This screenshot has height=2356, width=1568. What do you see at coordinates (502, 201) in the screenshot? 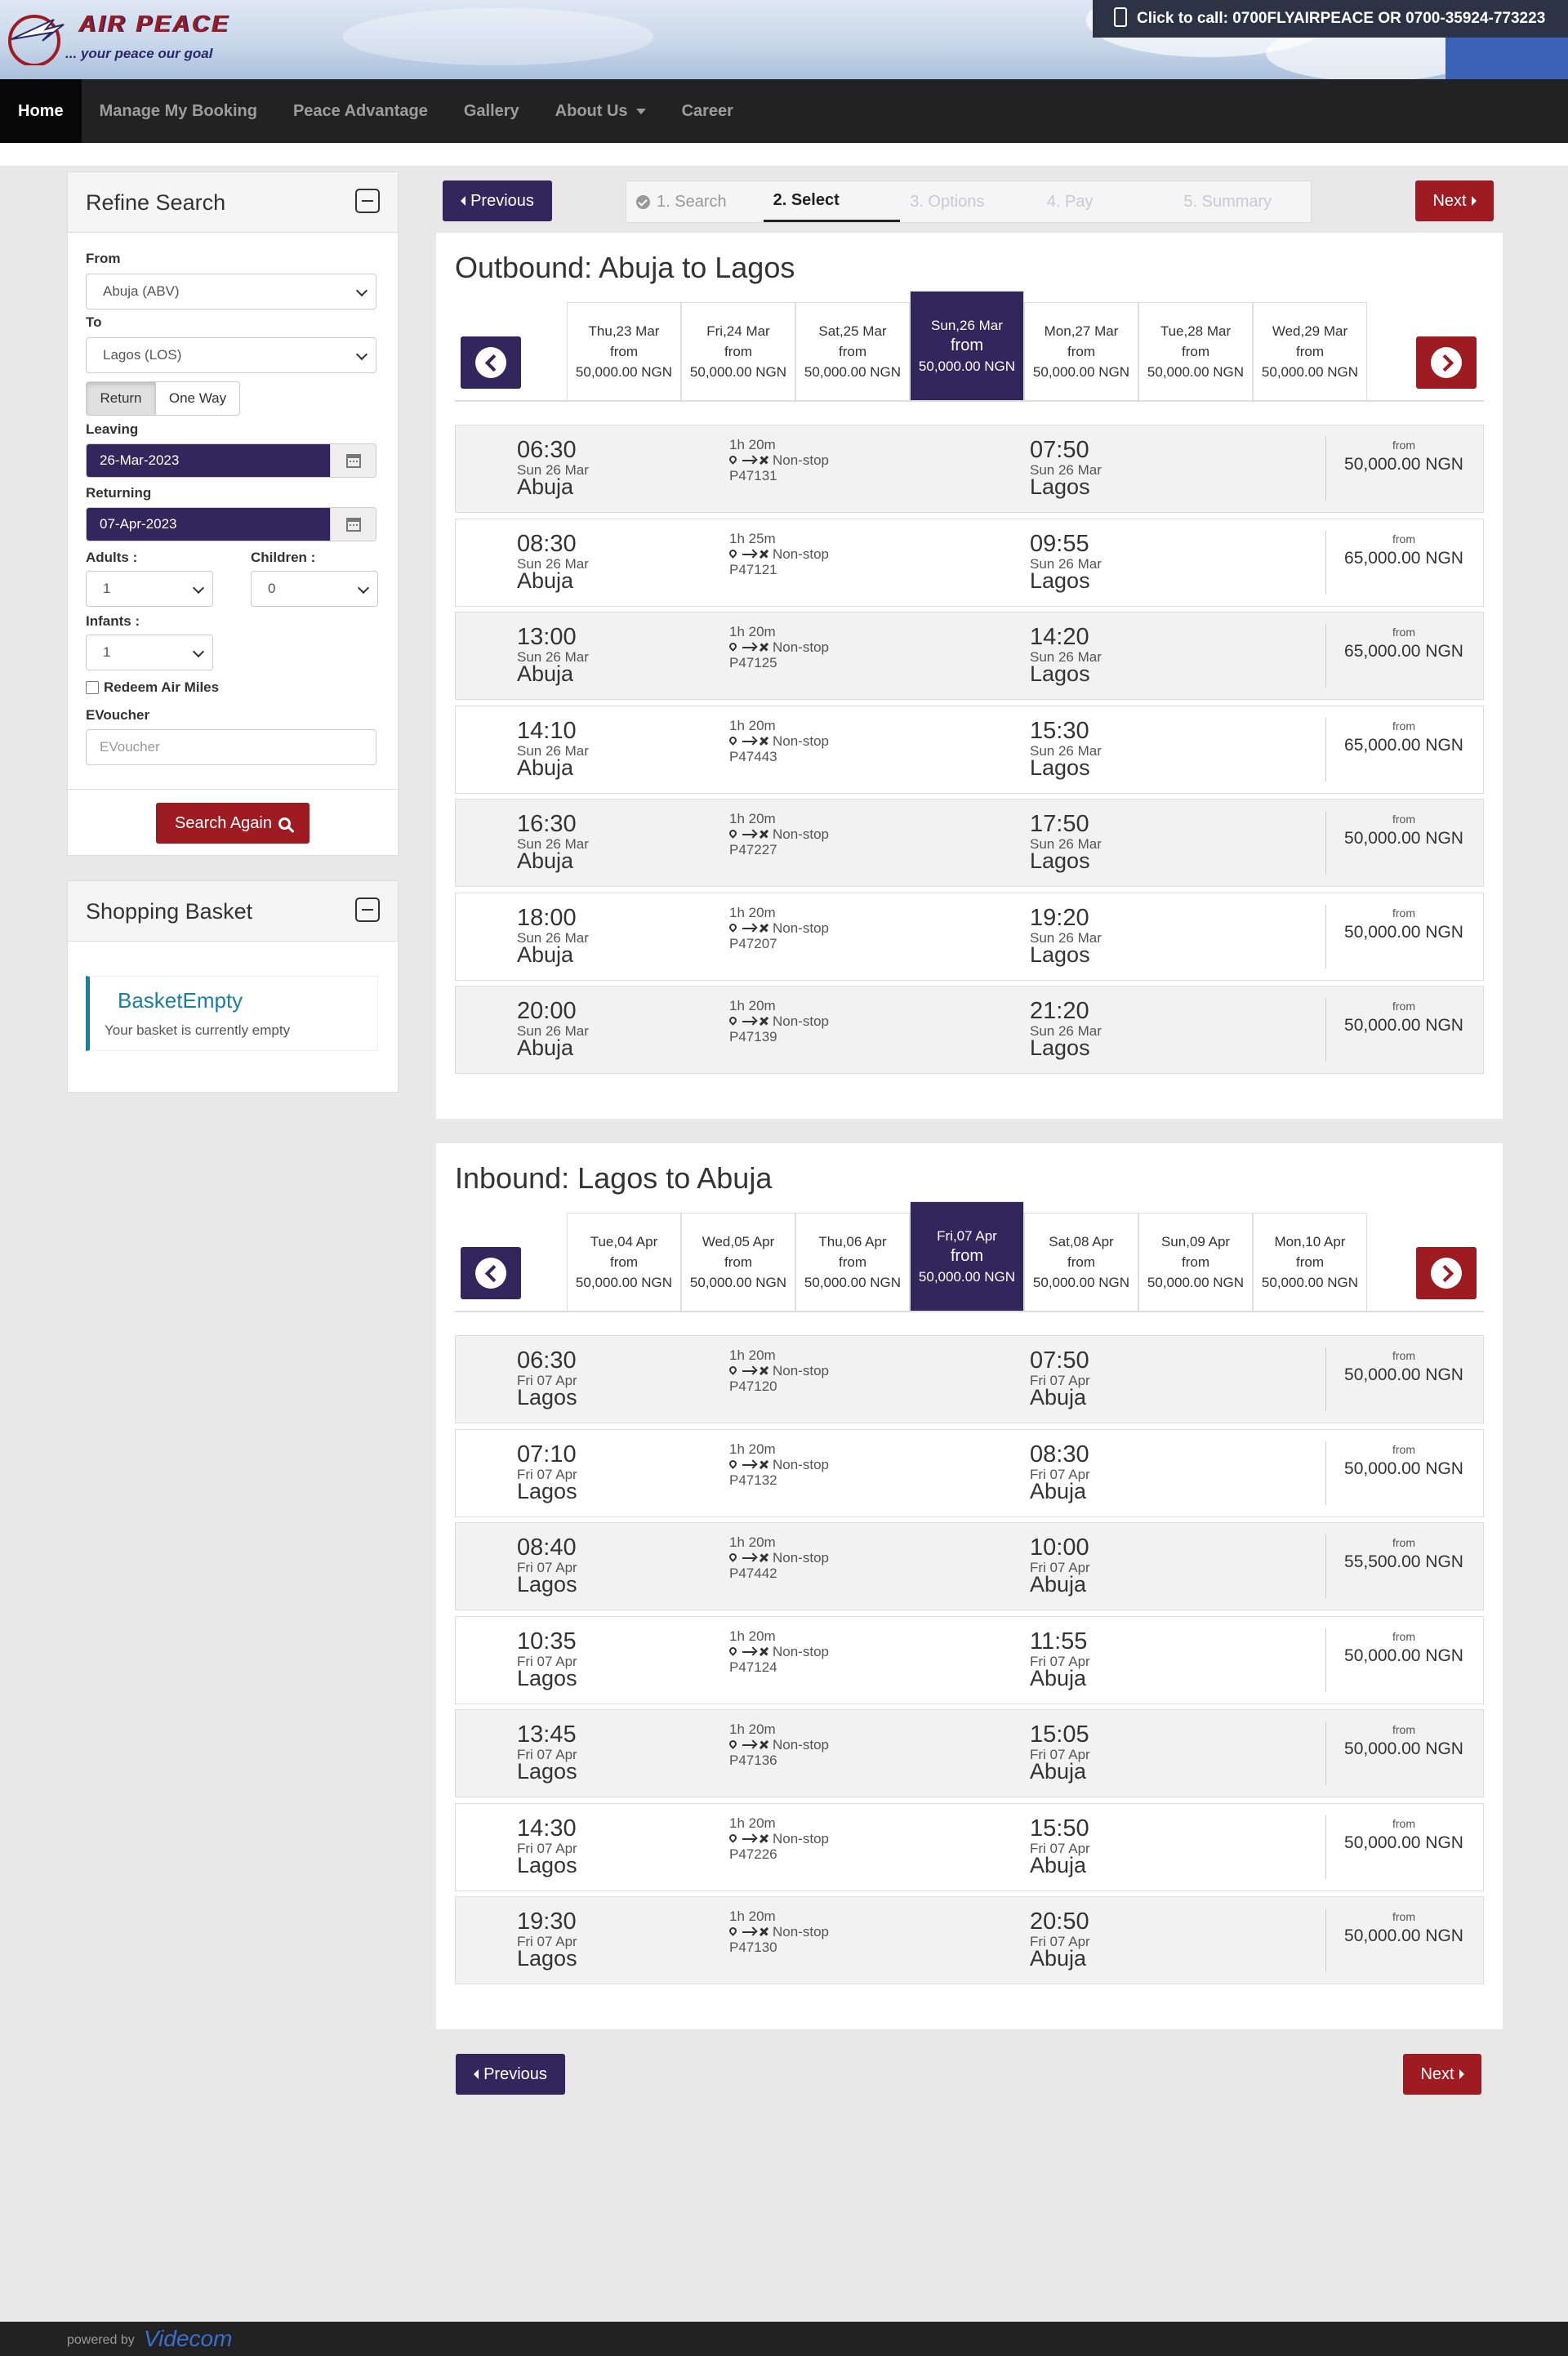
I see `previous-label: Previous` at bounding box center [502, 201].